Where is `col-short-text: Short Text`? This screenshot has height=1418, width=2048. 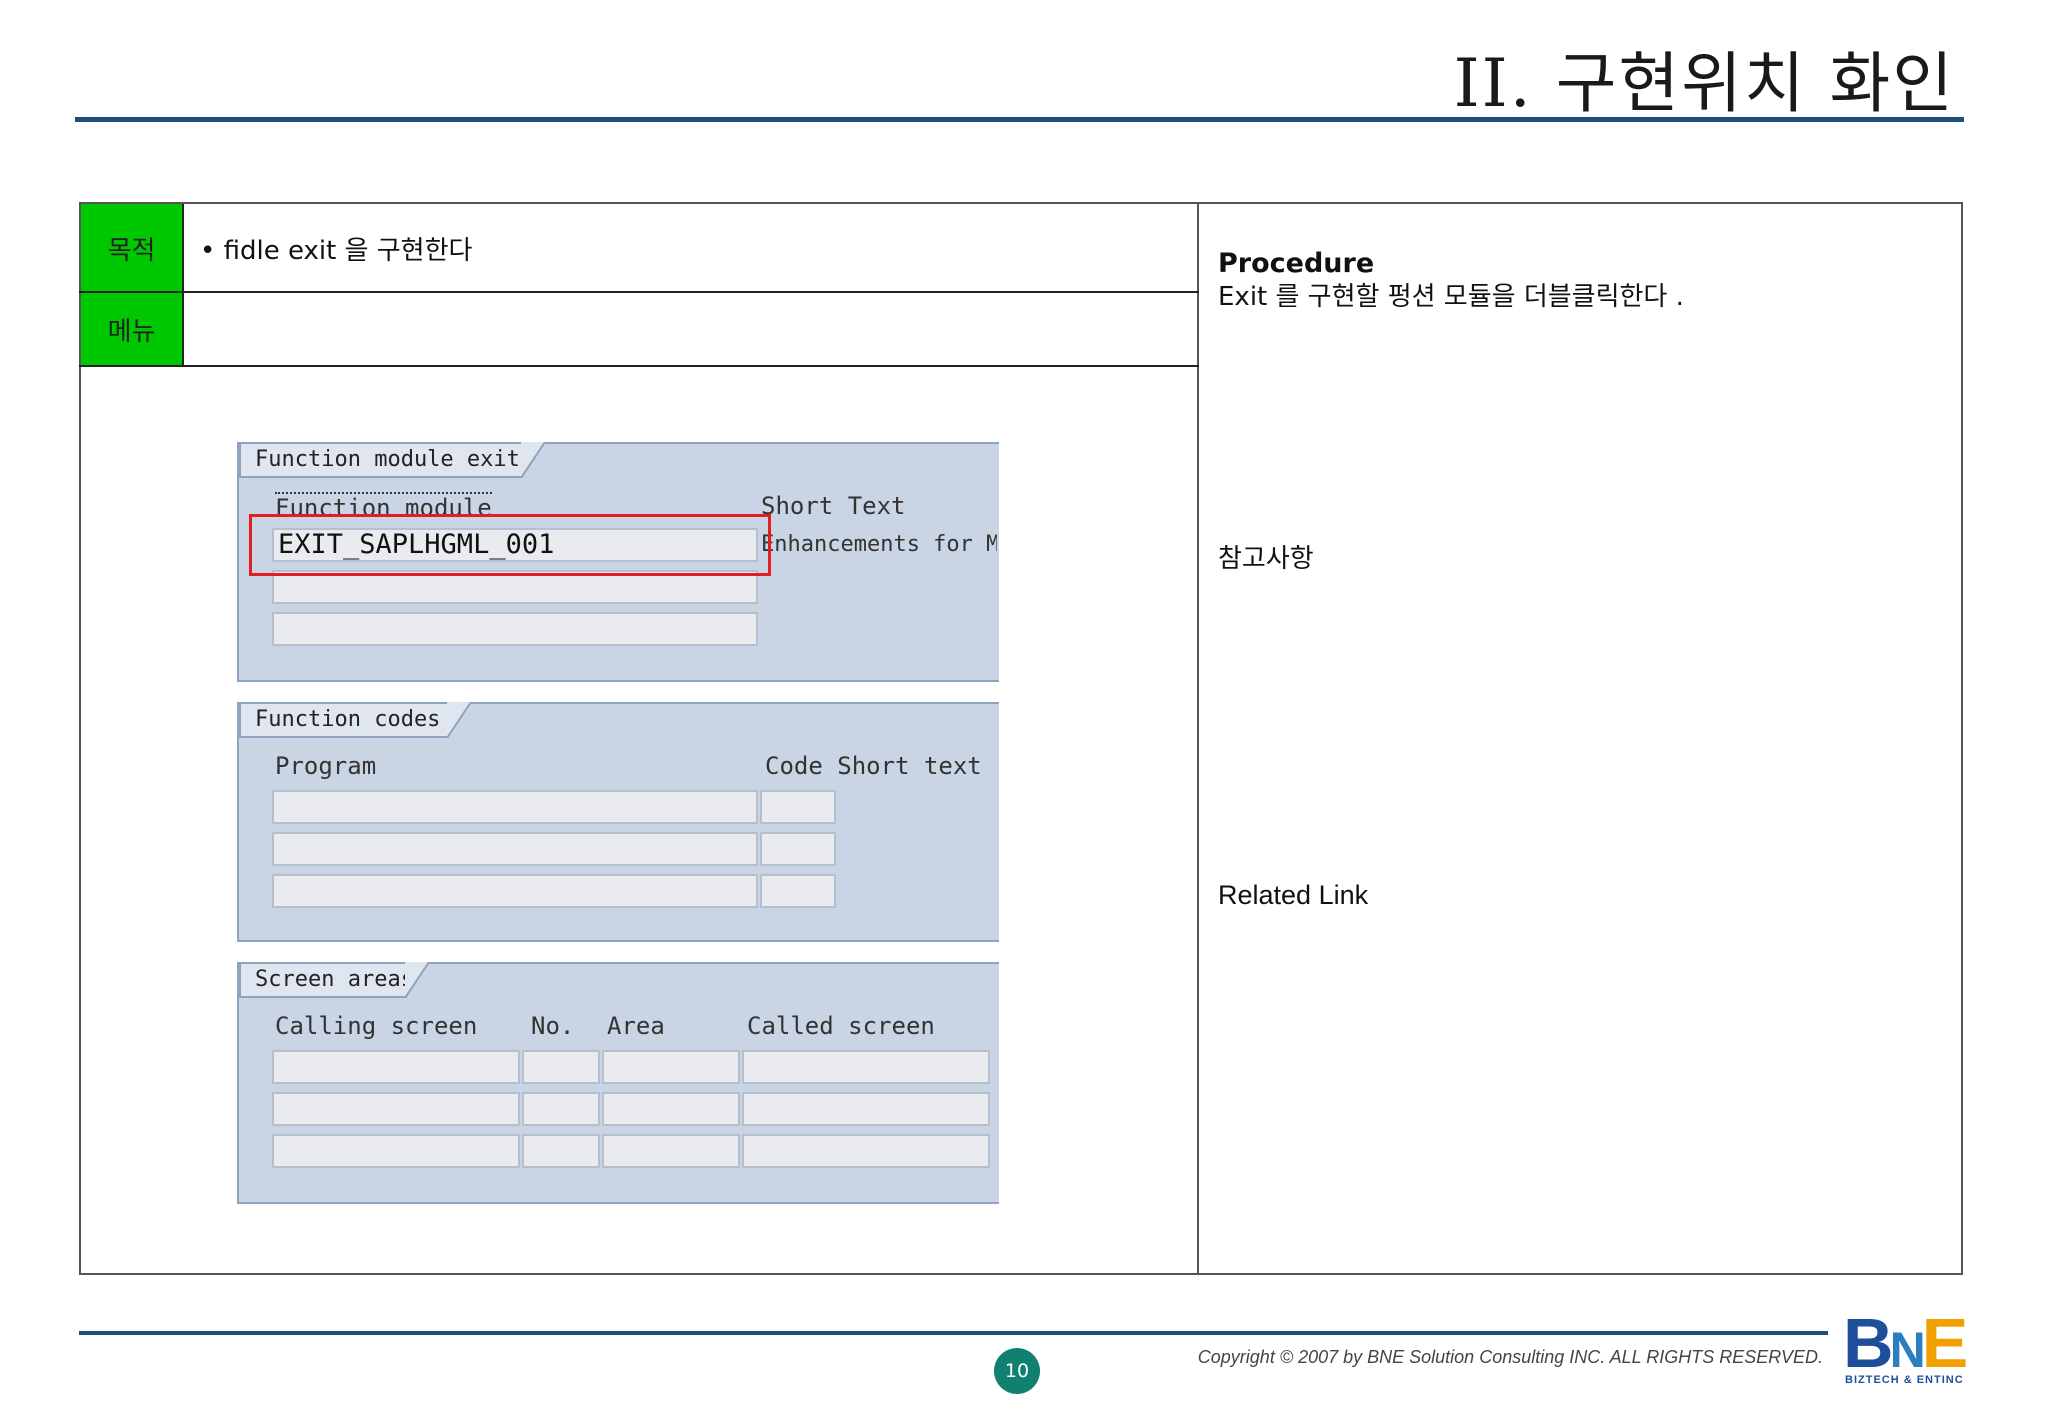
col-short-text: Short Text is located at coordinates (833, 506).